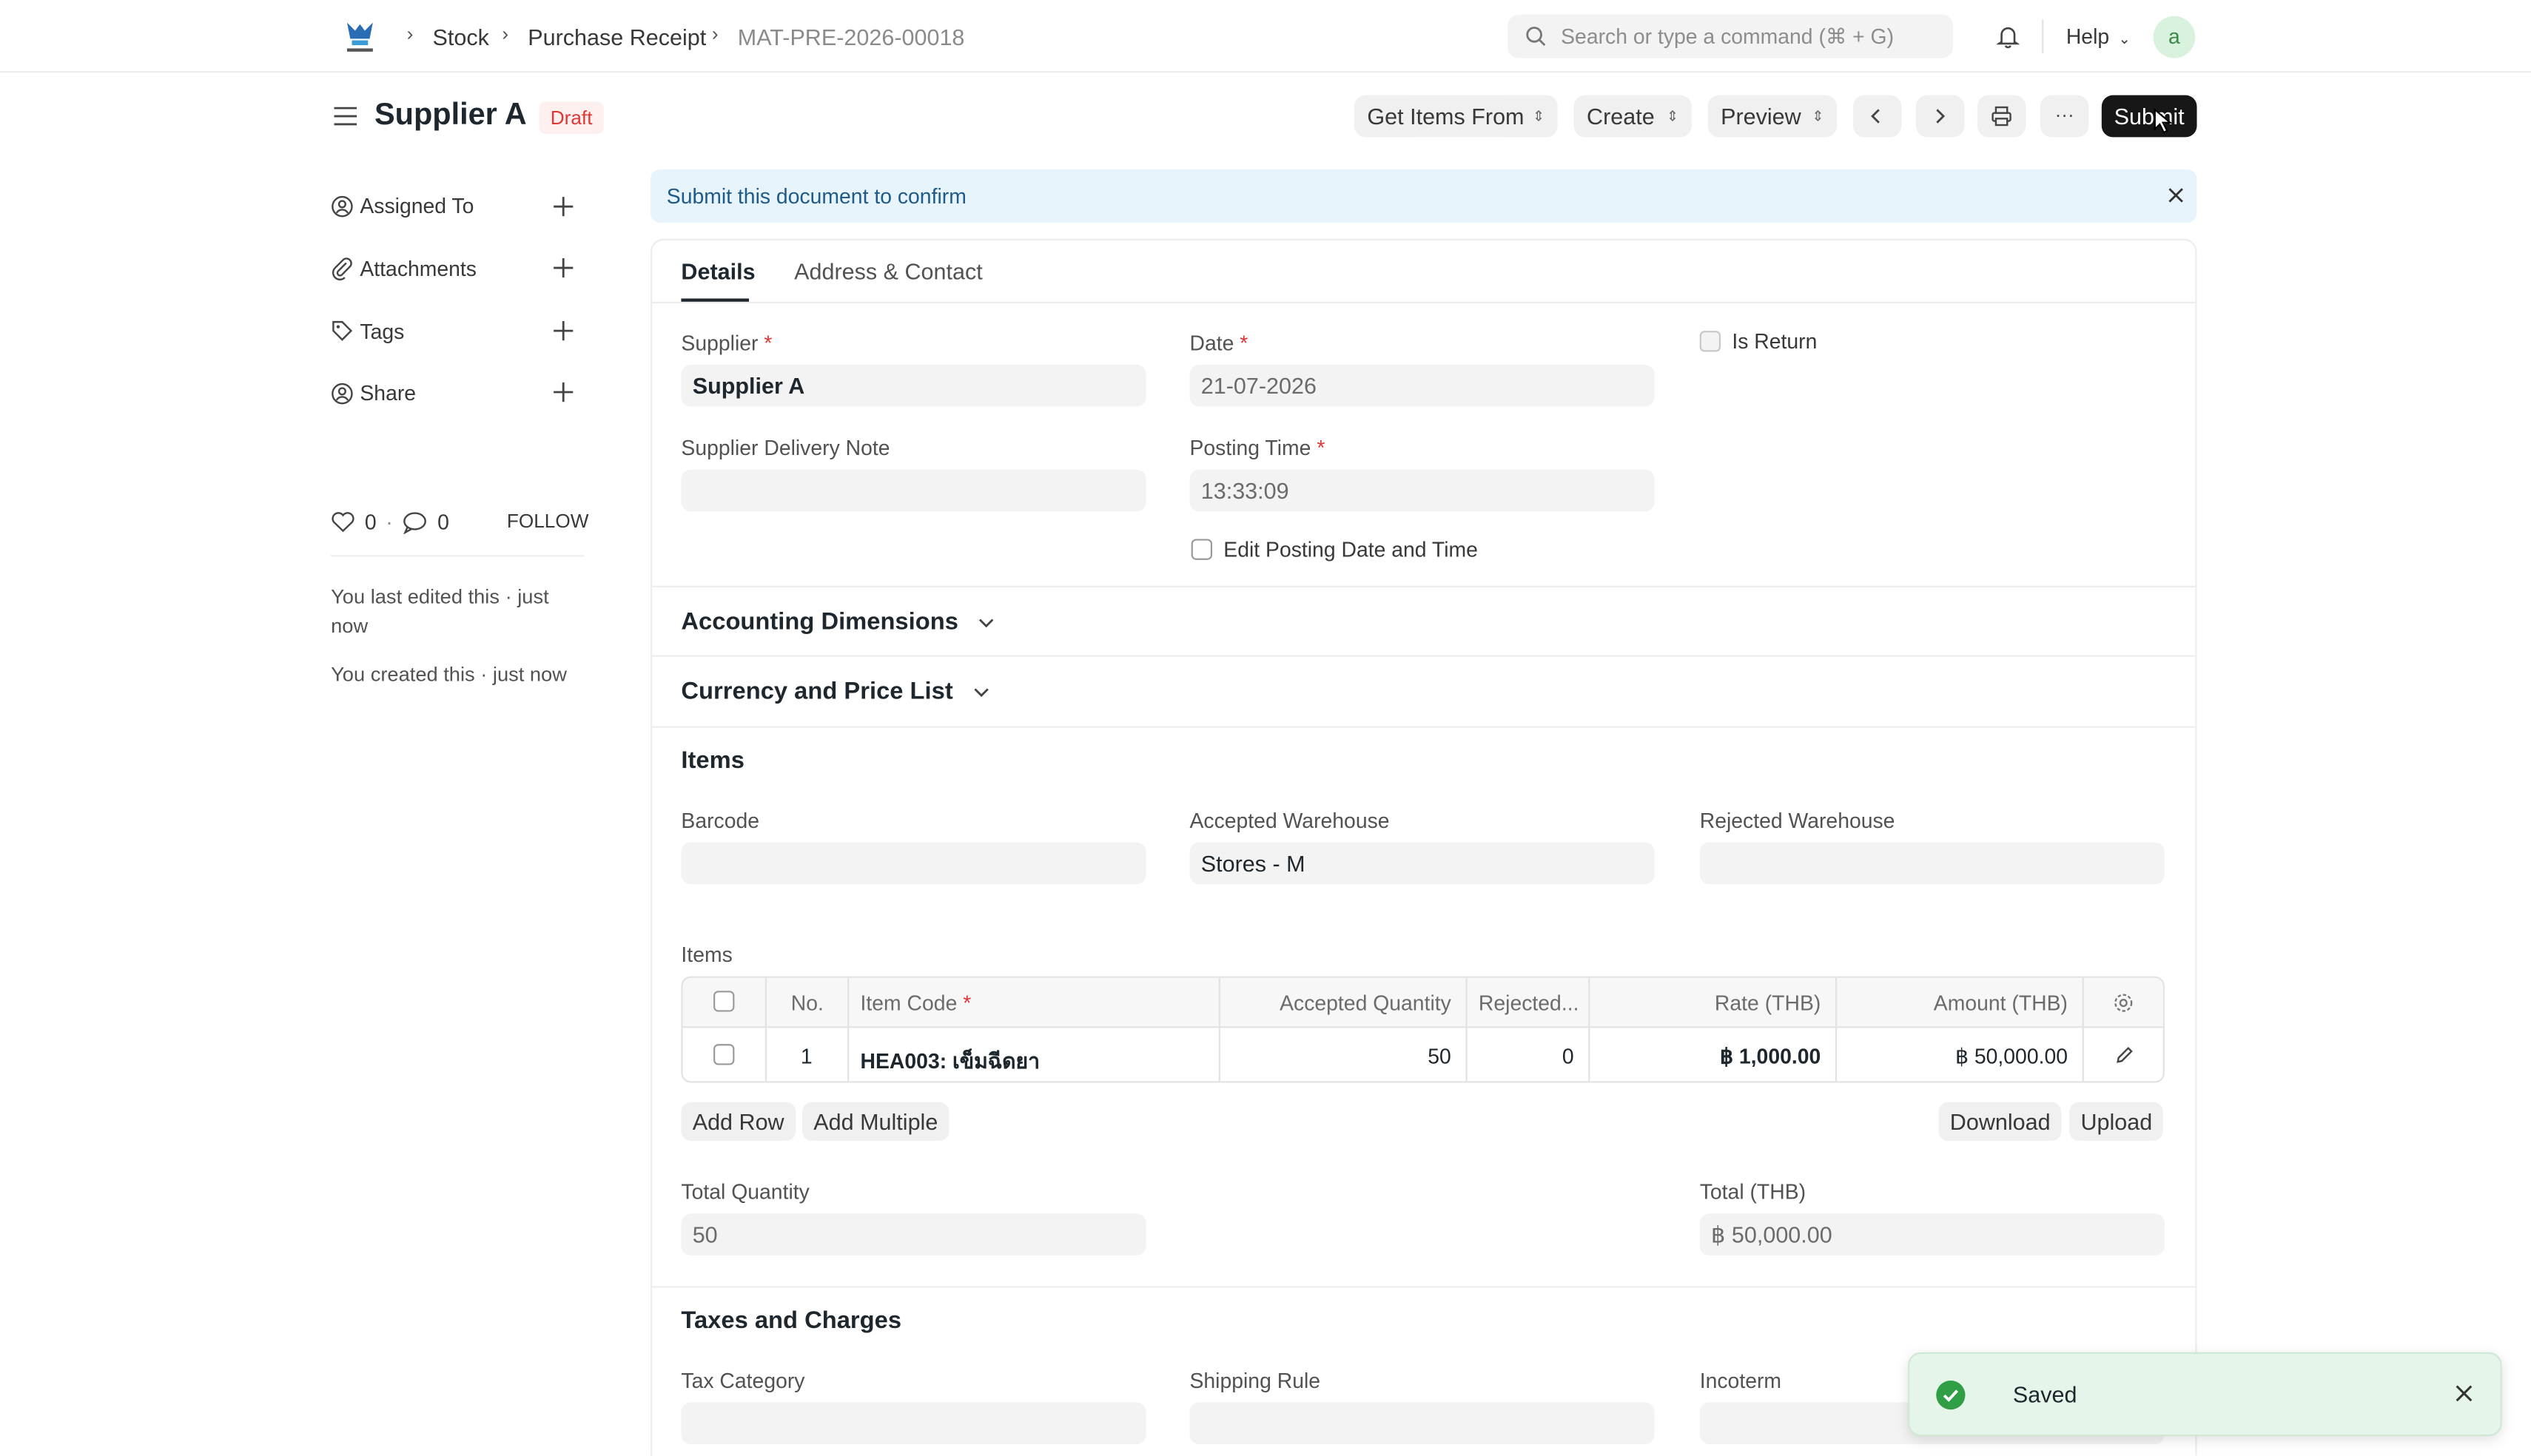 The image size is (2531, 1456). I want to click on help-menu: Help ⌄, so click(2098, 37).